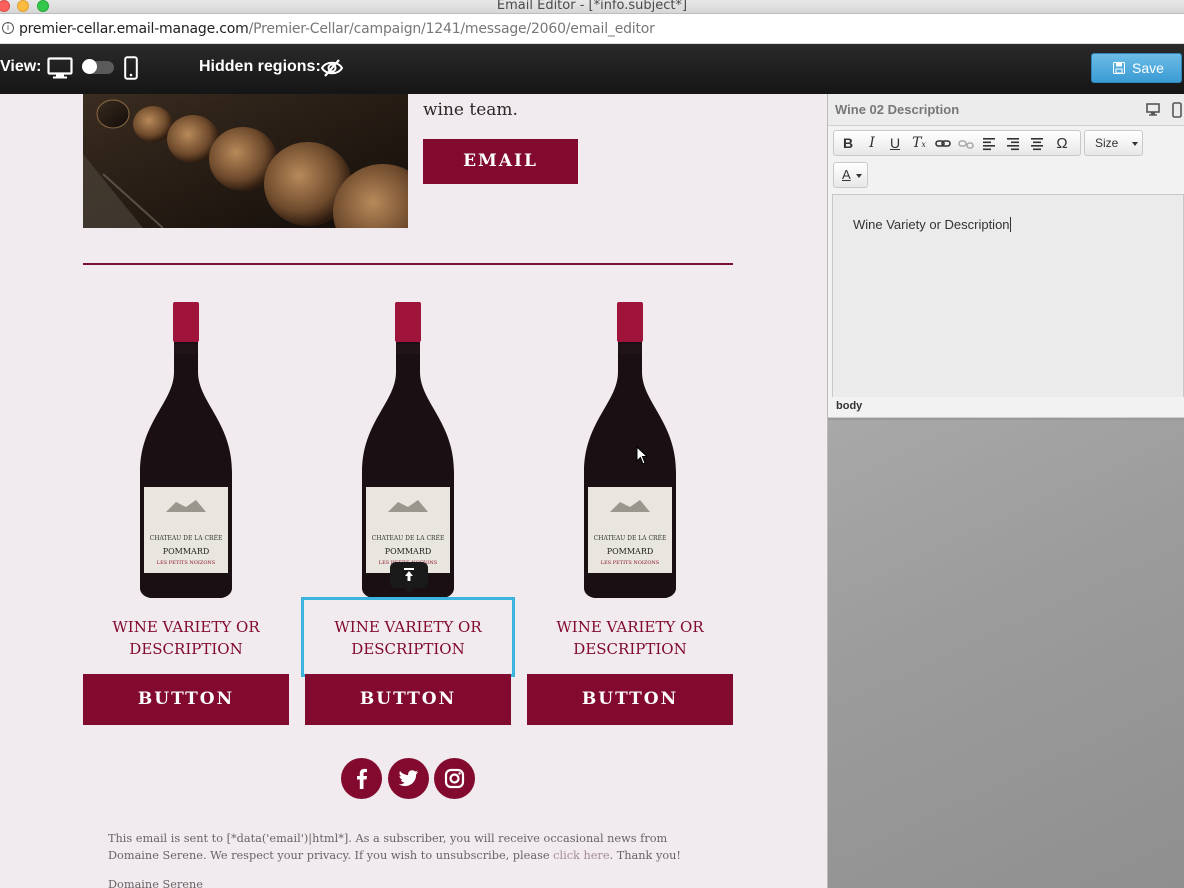 The image size is (1184, 888). Describe the element at coordinates (186, 638) in the screenshot. I see `wine-description-1: Wine Variety or Description` at that location.